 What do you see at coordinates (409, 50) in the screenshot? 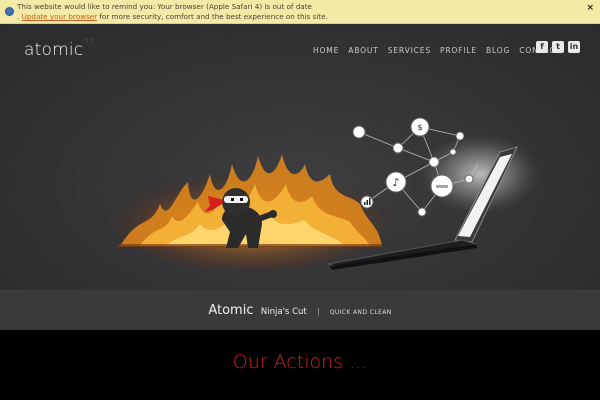
I see `nav-services: SERVICES` at bounding box center [409, 50].